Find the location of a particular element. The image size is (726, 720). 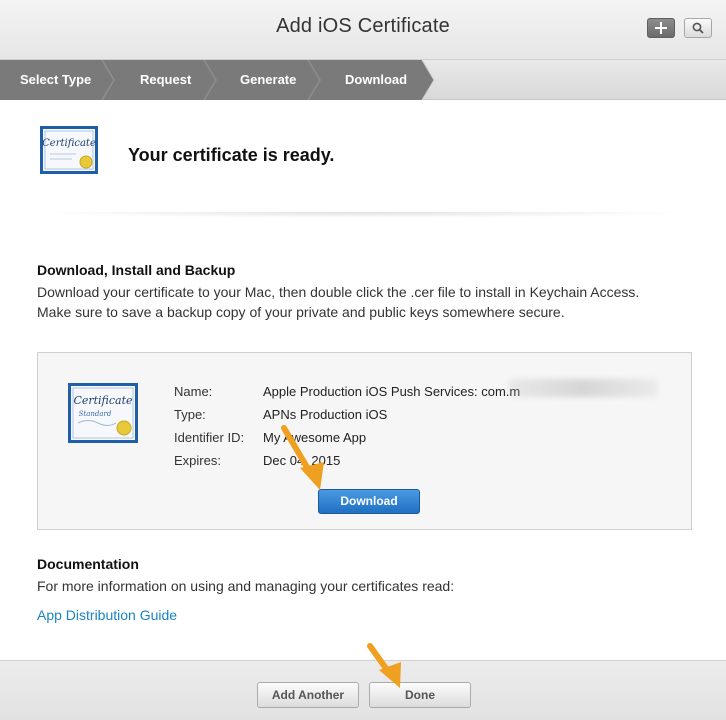

name-label: Name: is located at coordinates (193, 391).